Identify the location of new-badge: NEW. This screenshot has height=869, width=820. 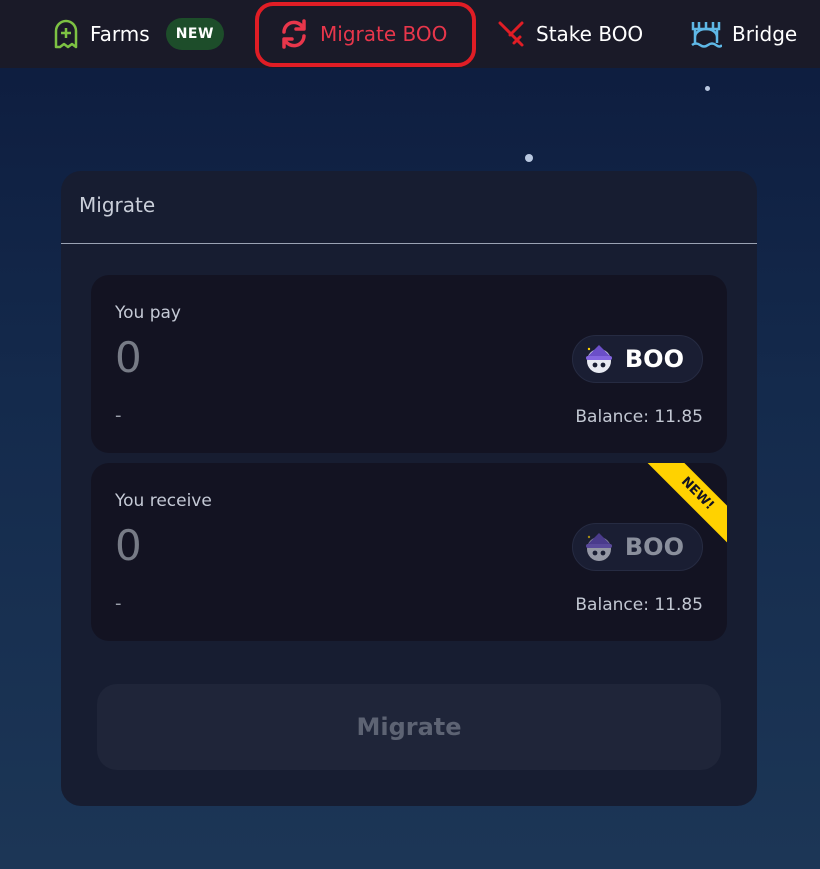
(194, 34).